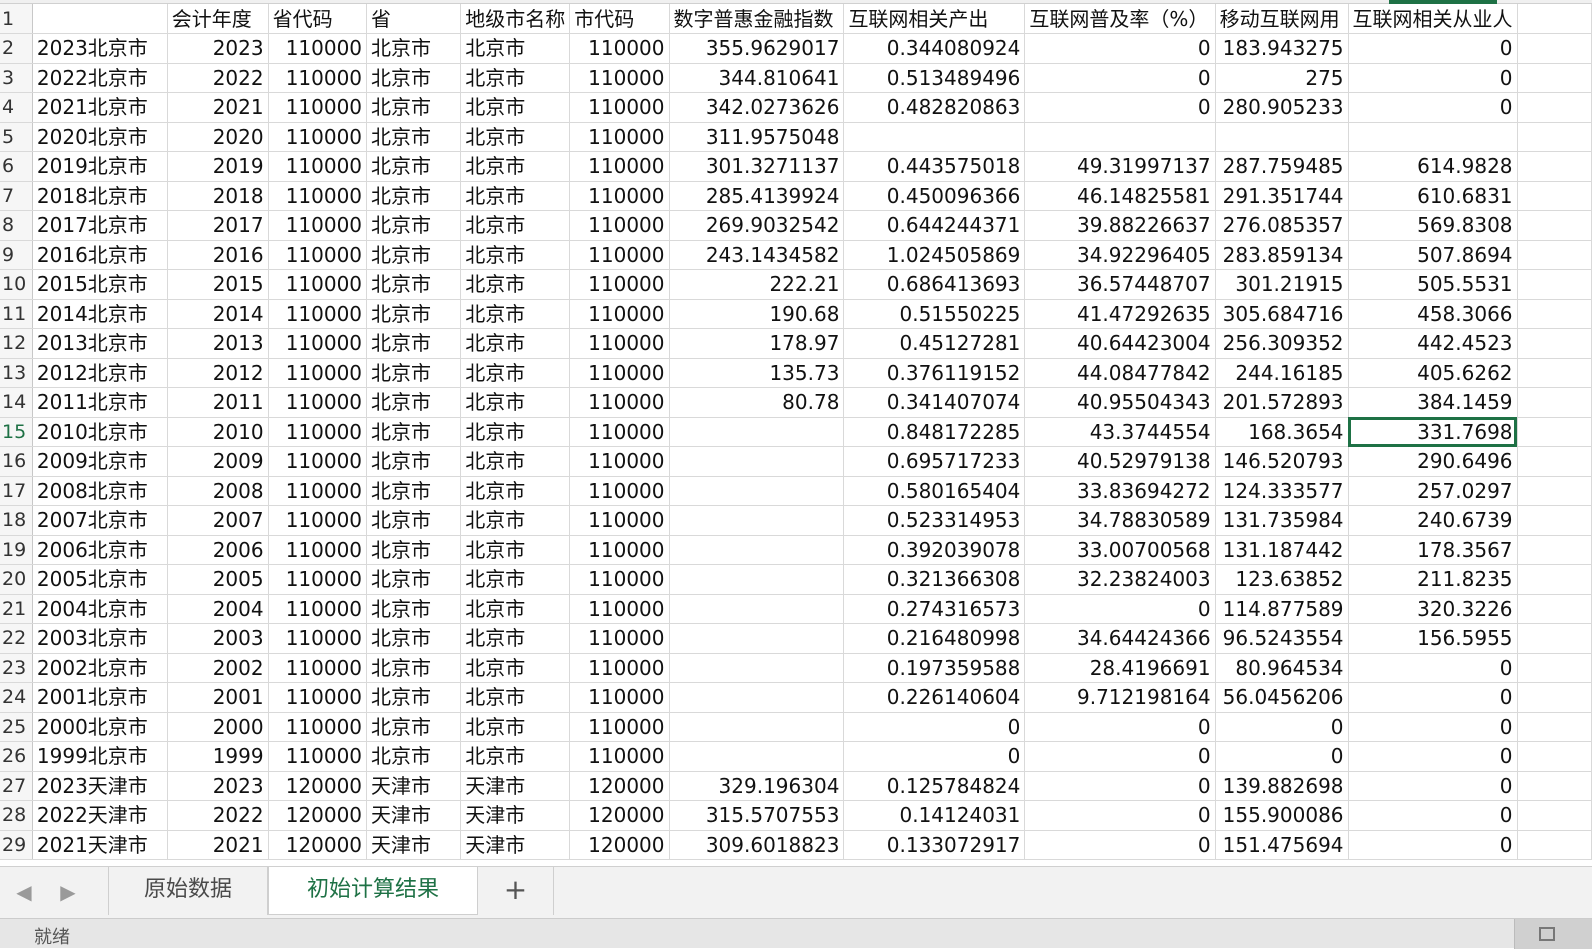 The image size is (1592, 949). What do you see at coordinates (934, 48) in the screenshot?
I see `table-cell: 0.344080924` at bounding box center [934, 48].